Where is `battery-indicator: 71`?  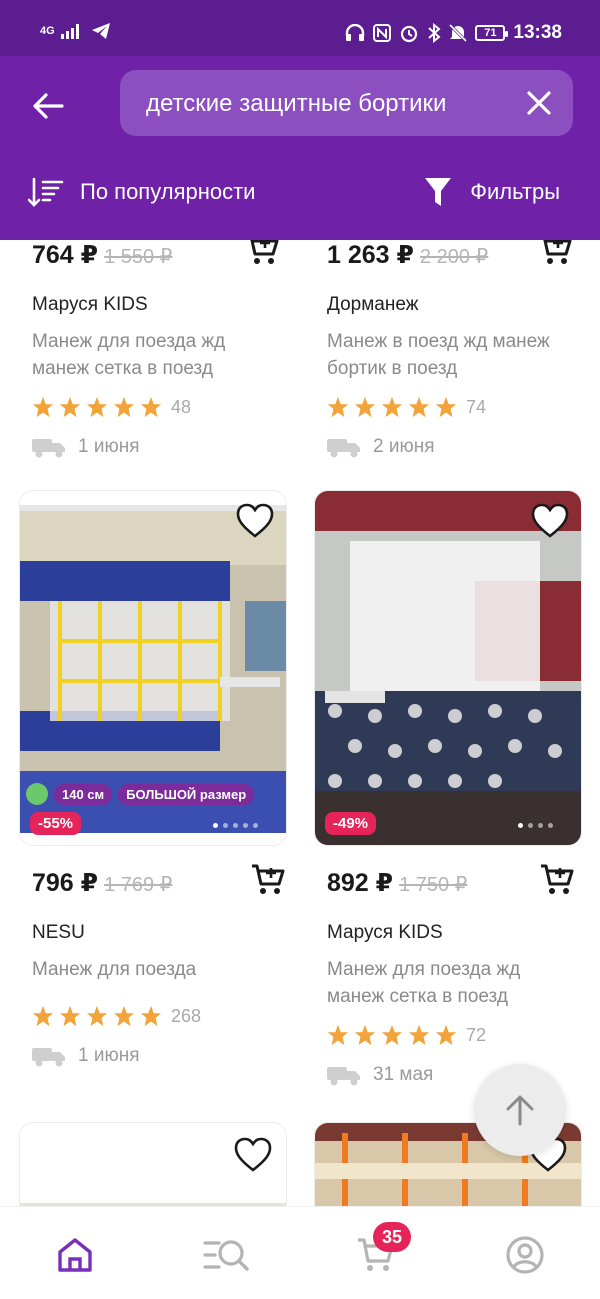
battery-indicator: 71 is located at coordinates (492, 33).